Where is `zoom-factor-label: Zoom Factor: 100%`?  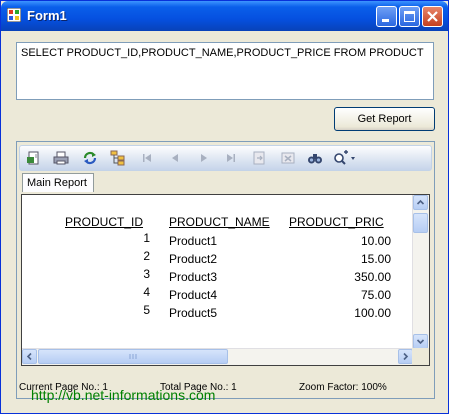 zoom-factor-label: Zoom Factor: 100% is located at coordinates (343, 387).